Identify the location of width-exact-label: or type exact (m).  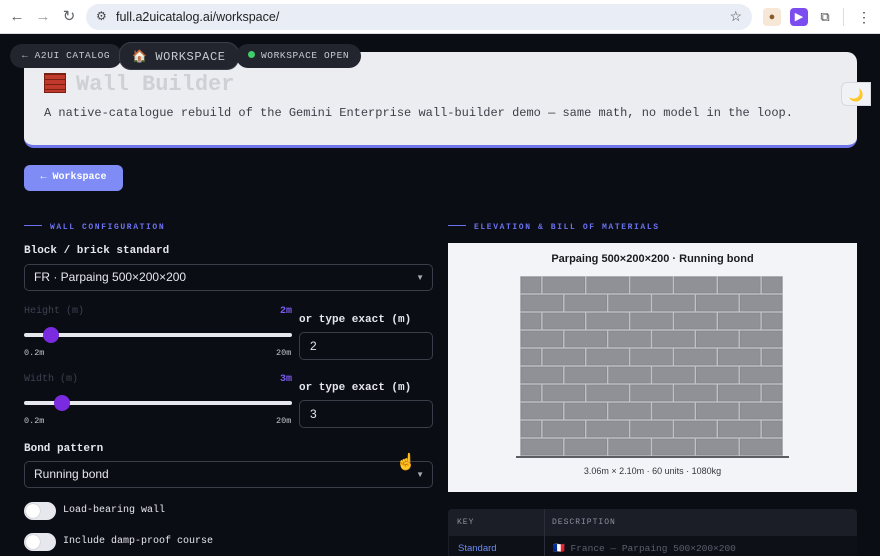
(355, 388).